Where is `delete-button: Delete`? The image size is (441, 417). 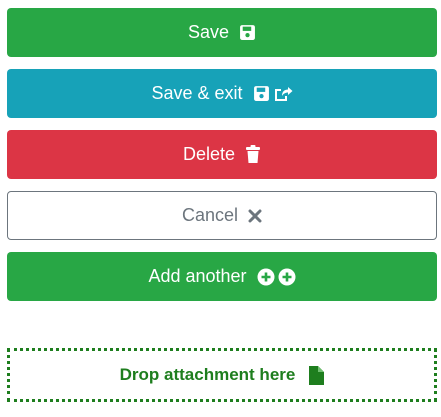
delete-button: Delete is located at coordinates (222, 154).